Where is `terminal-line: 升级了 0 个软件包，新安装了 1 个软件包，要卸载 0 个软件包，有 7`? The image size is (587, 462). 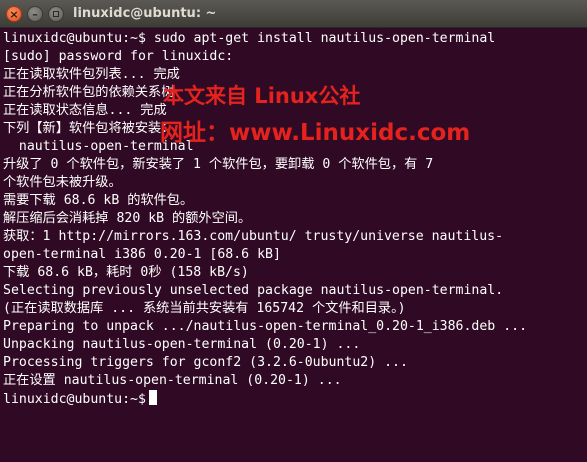 terminal-line: 升级了 0 个软件包，新安装了 1 个软件包，要卸载 0 个软件包，有 7 is located at coordinates (218, 164).